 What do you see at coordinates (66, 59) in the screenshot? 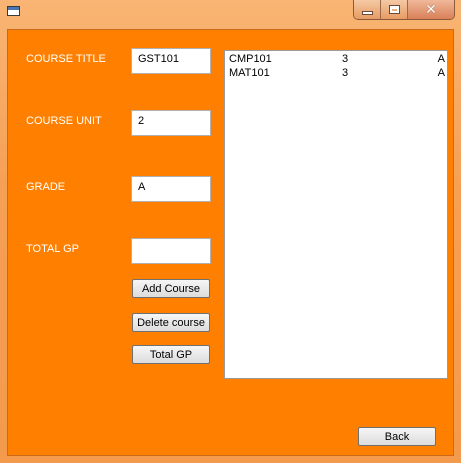
I see `course-title-label: COURSE TITLE` at bounding box center [66, 59].